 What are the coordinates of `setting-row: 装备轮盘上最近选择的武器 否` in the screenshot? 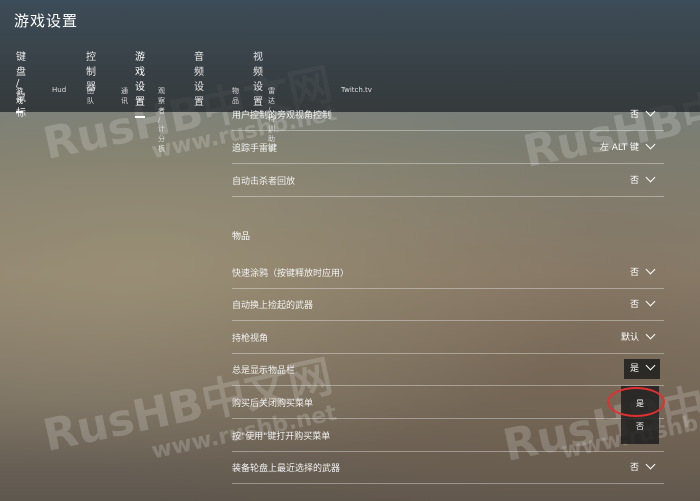 It's located at (448, 467).